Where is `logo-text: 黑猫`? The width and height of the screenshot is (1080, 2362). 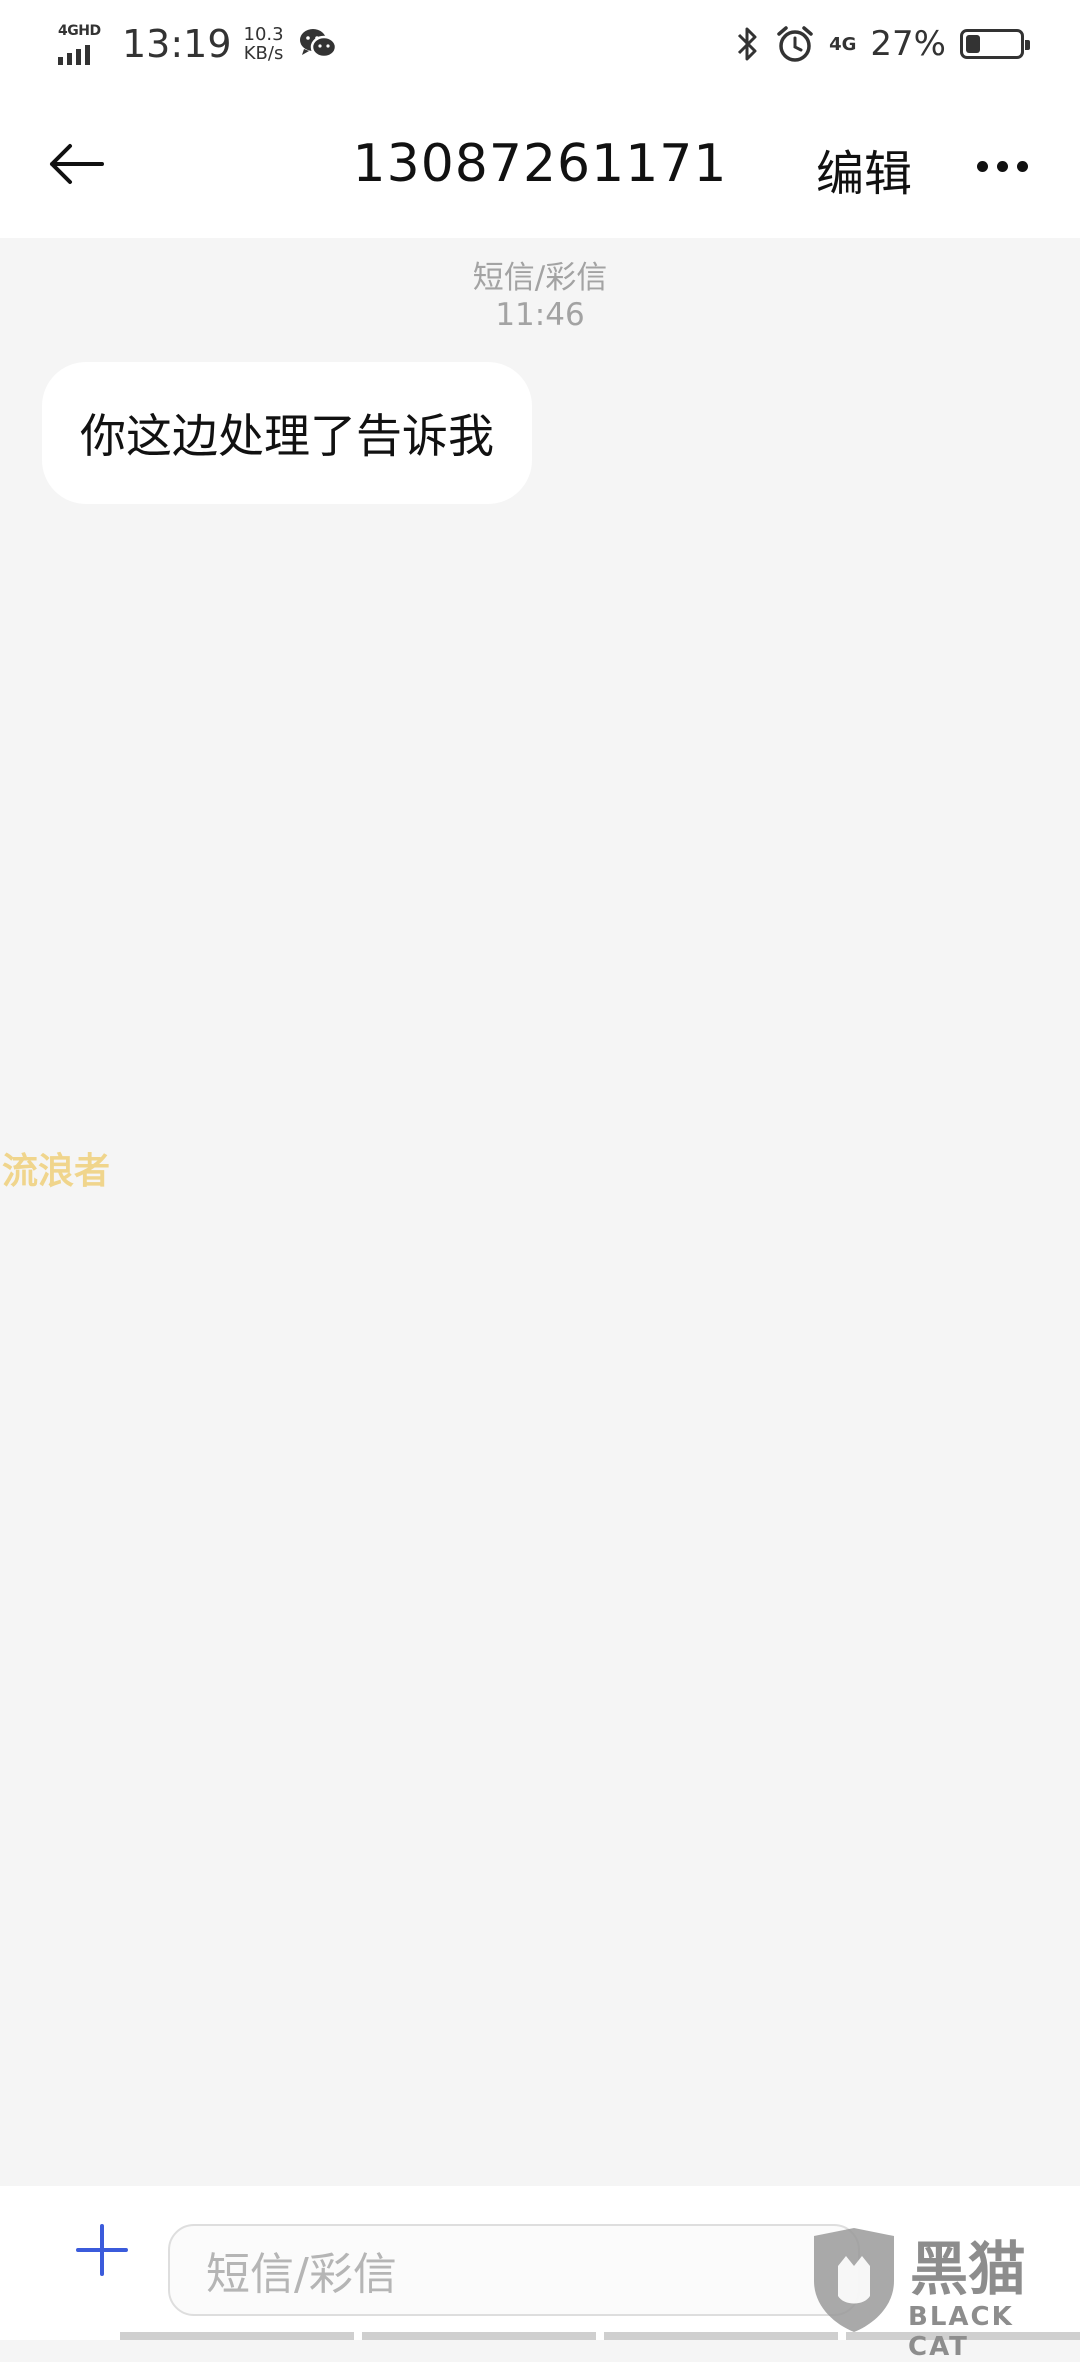 logo-text: 黑猫 is located at coordinates (968, 2269).